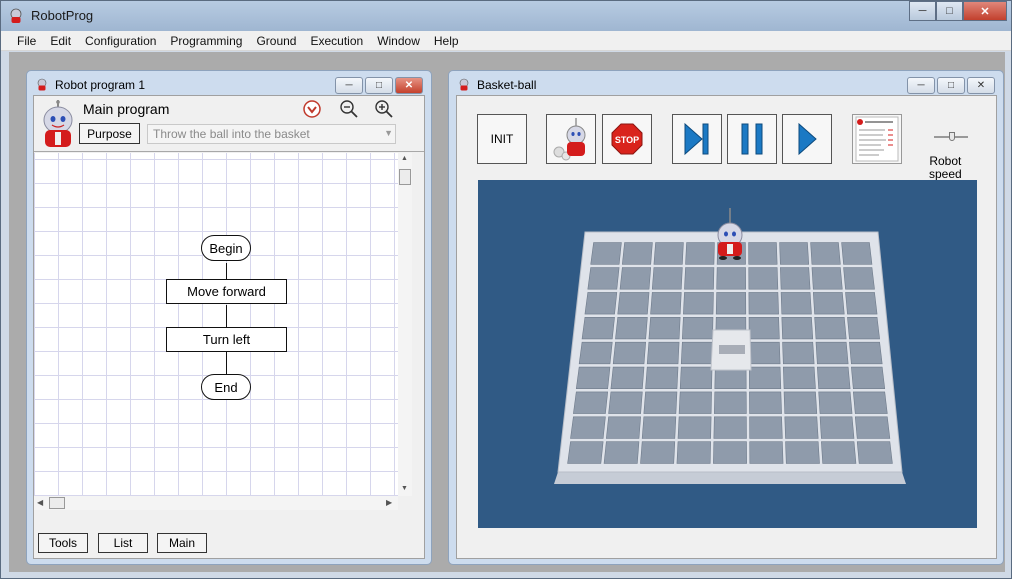 This screenshot has height=579, width=1012. I want to click on list-tab: List, so click(123, 543).